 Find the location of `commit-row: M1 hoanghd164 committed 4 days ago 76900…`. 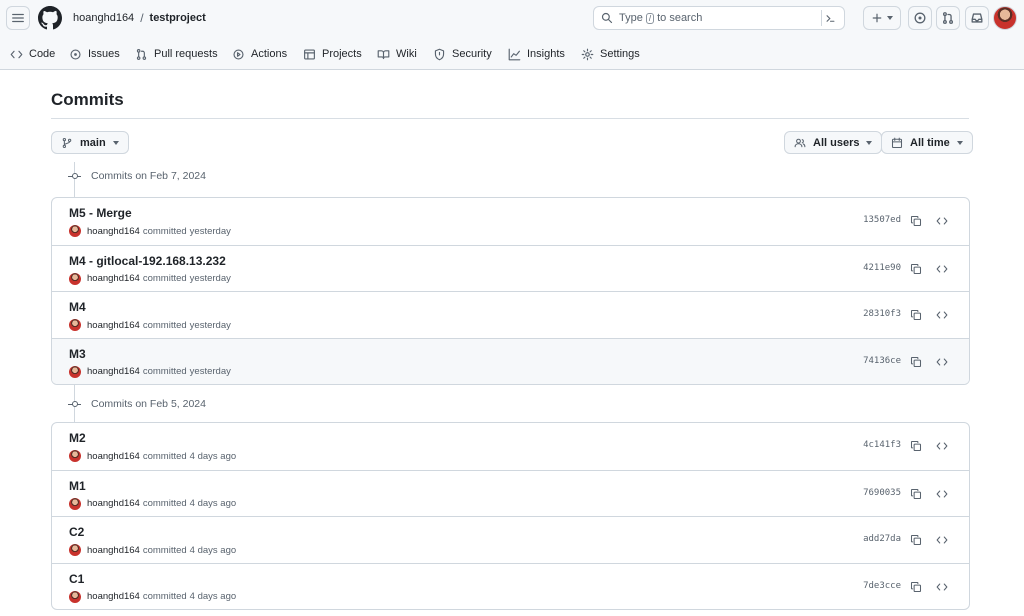

commit-row: M1 hoanghd164 committed 4 days ago 76900… is located at coordinates (510, 493).